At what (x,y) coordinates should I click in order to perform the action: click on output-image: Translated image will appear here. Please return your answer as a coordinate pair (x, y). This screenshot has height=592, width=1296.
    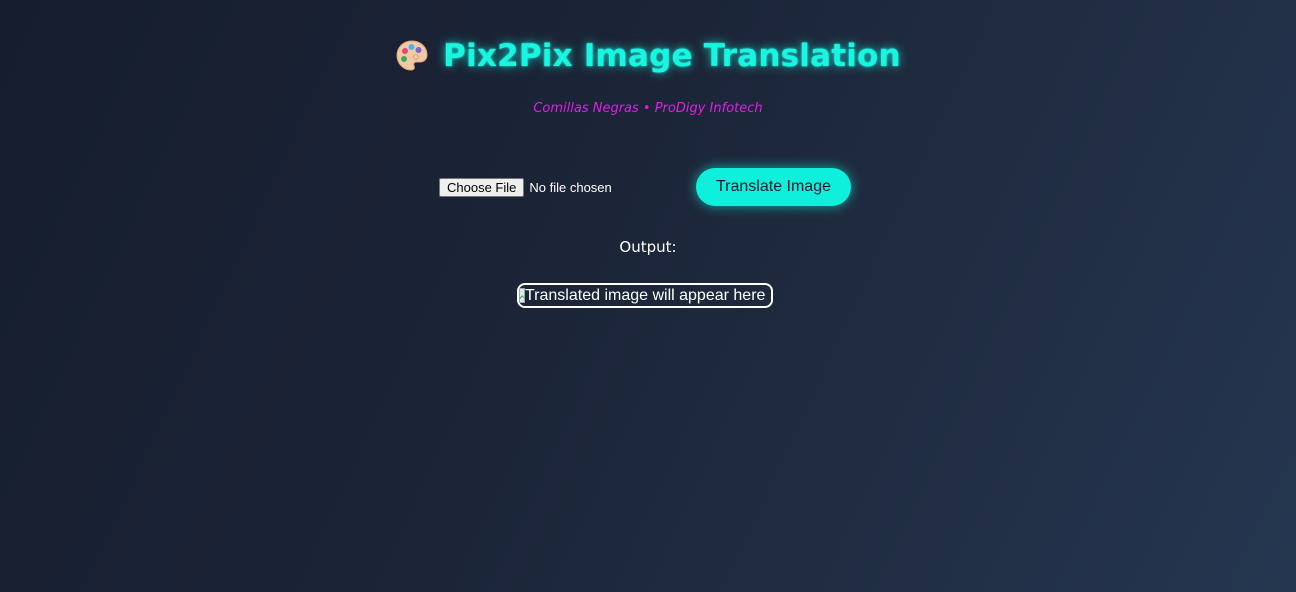
    Looking at the image, I should click on (645, 295).